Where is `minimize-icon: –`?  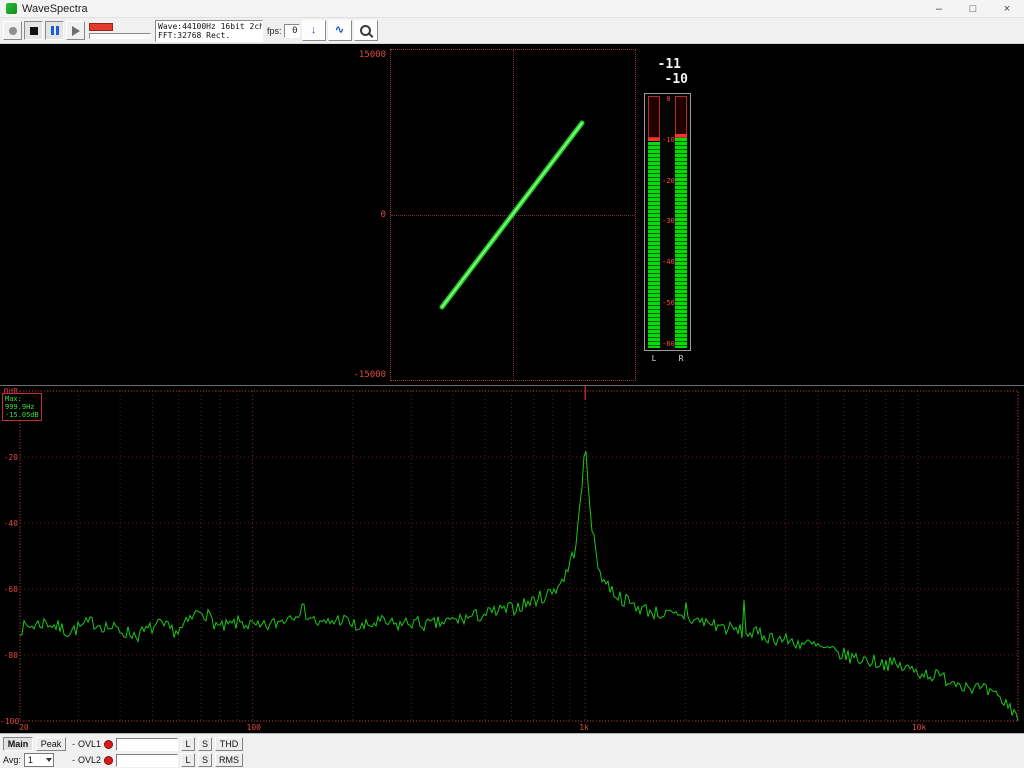 minimize-icon: – is located at coordinates (939, 8).